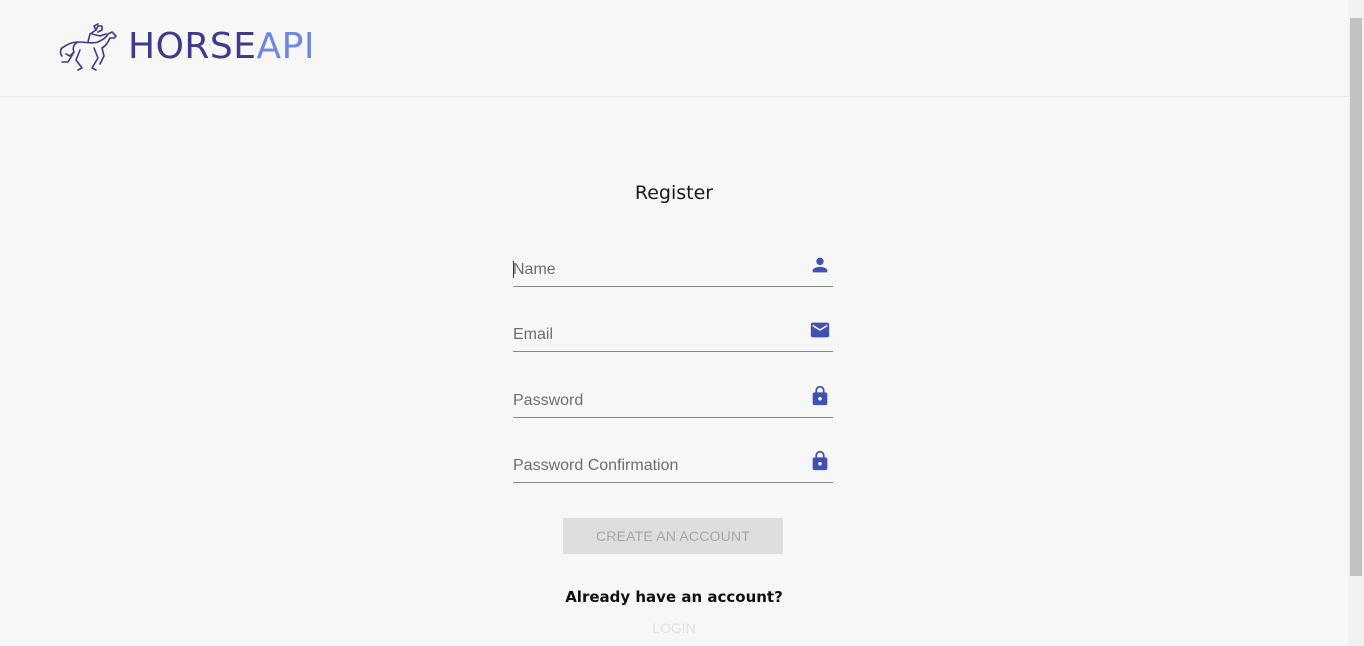  Describe the element at coordinates (674, 628) in the screenshot. I see `login-link: LOGIN` at that location.